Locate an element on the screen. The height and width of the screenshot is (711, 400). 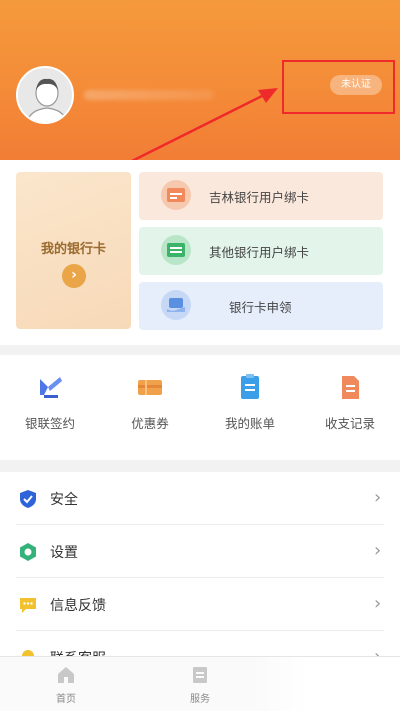
bind-jilin-card-label: 吉林银行用户绑卡 is located at coordinates (259, 197).